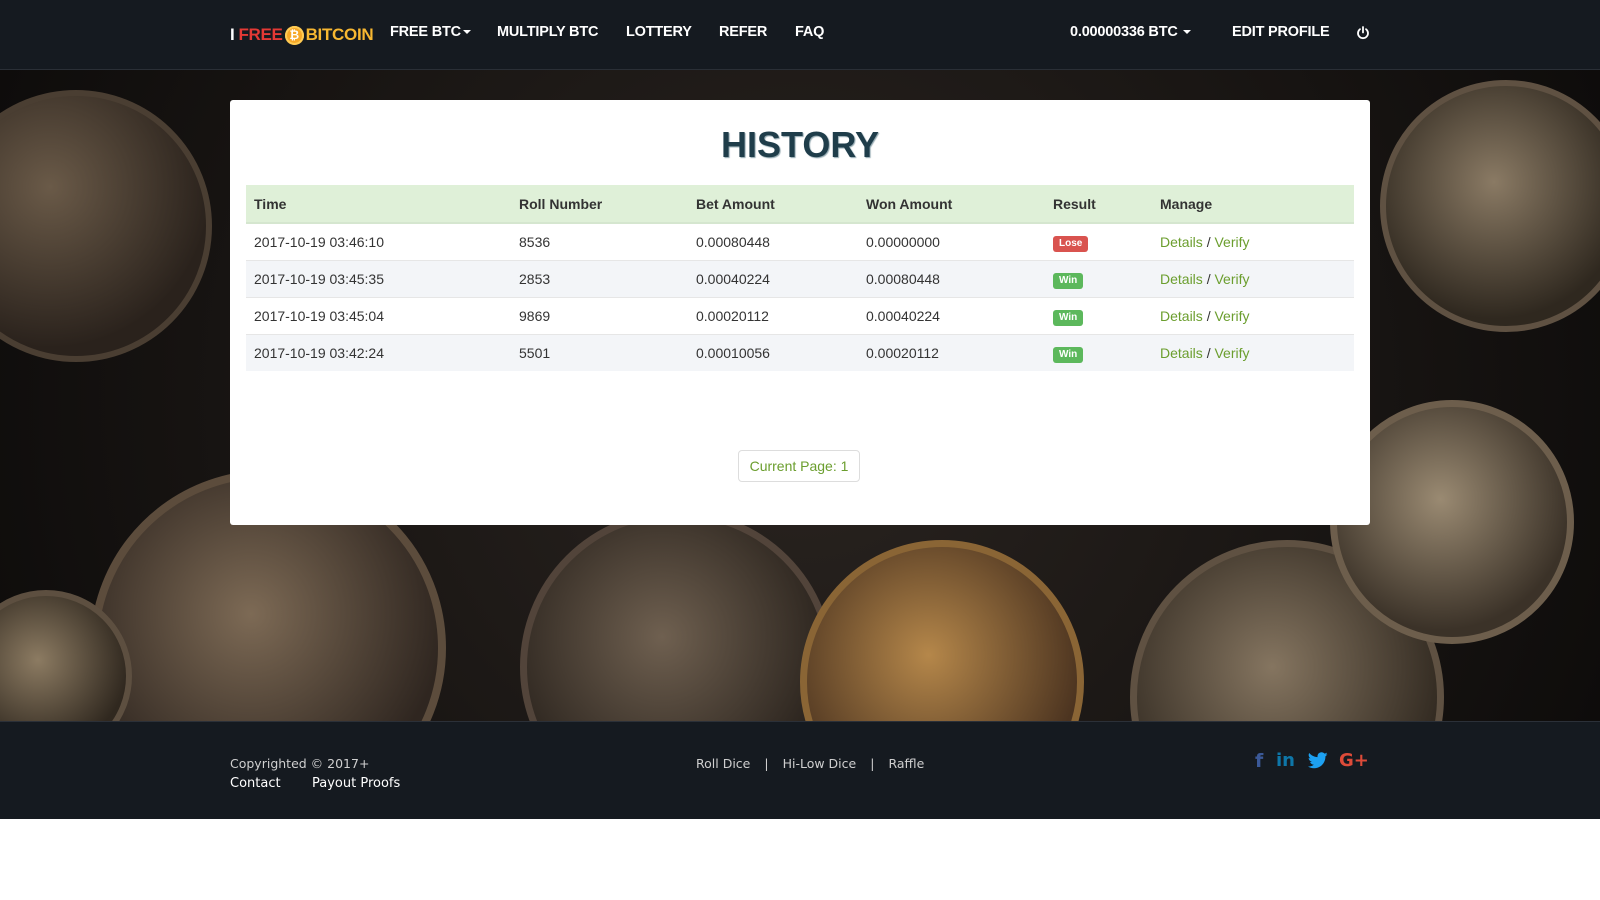 The image size is (1600, 900). Describe the element at coordinates (800, 144) in the screenshot. I see `page-title: HISTORY` at that location.